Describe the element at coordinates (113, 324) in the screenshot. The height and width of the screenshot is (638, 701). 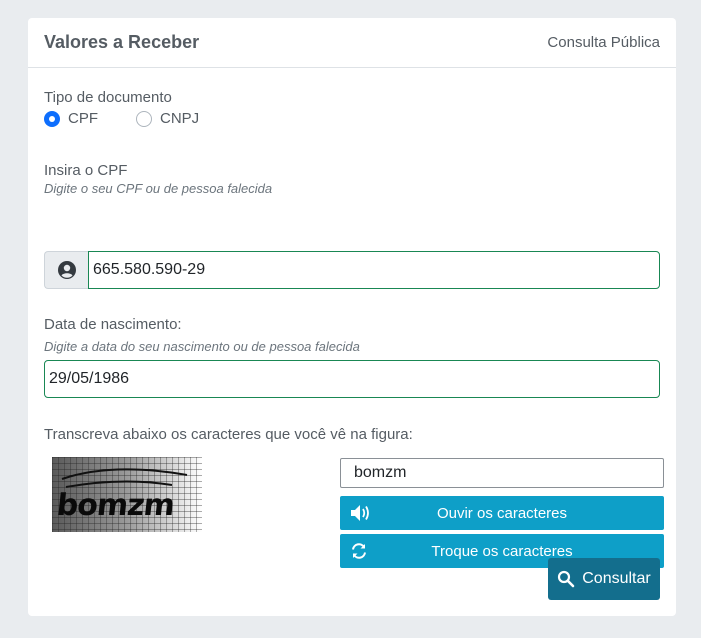
I see `birth-label: Data de nascimento:` at that location.